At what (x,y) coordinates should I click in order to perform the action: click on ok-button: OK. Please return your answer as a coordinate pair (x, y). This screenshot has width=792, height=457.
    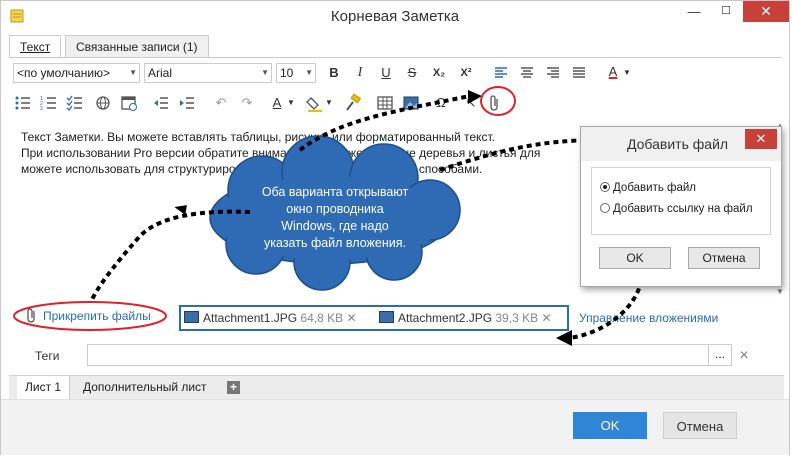
    Looking at the image, I should click on (610, 425).